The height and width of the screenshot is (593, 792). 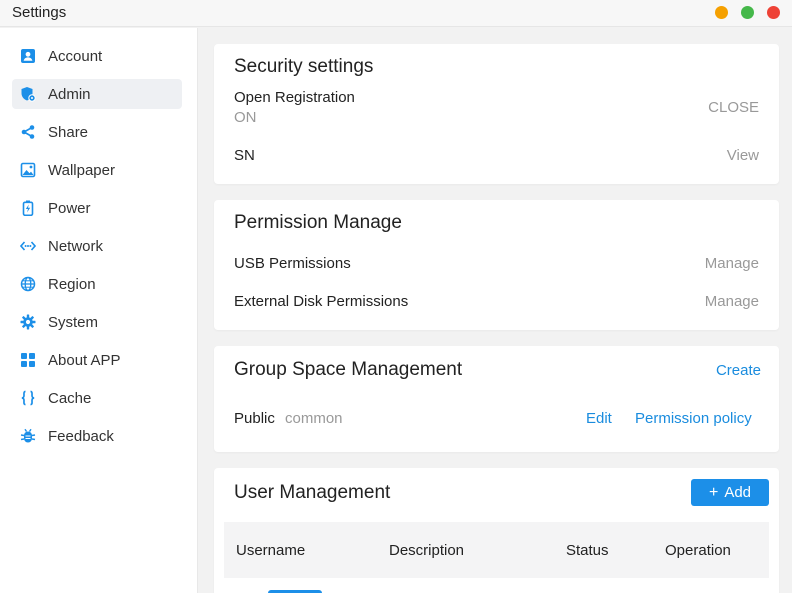 What do you see at coordinates (721, 12) in the screenshot?
I see `minimize-button` at bounding box center [721, 12].